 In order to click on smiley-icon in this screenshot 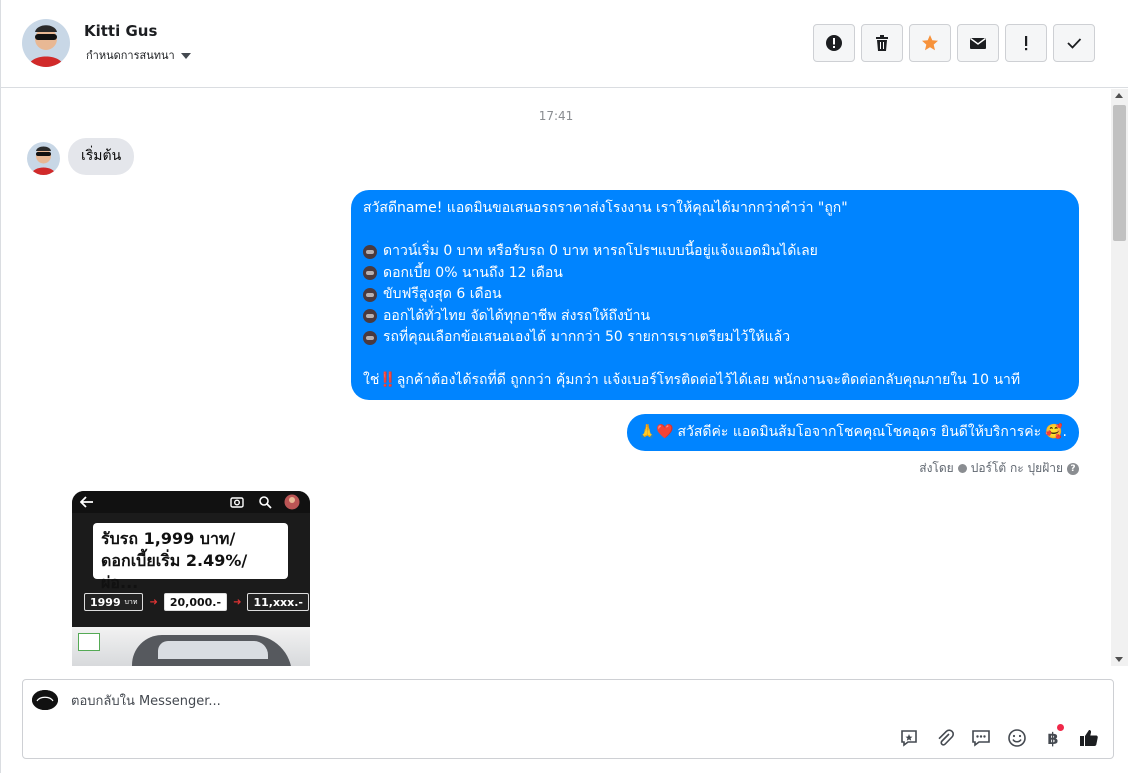, I will do `click(1017, 738)`.